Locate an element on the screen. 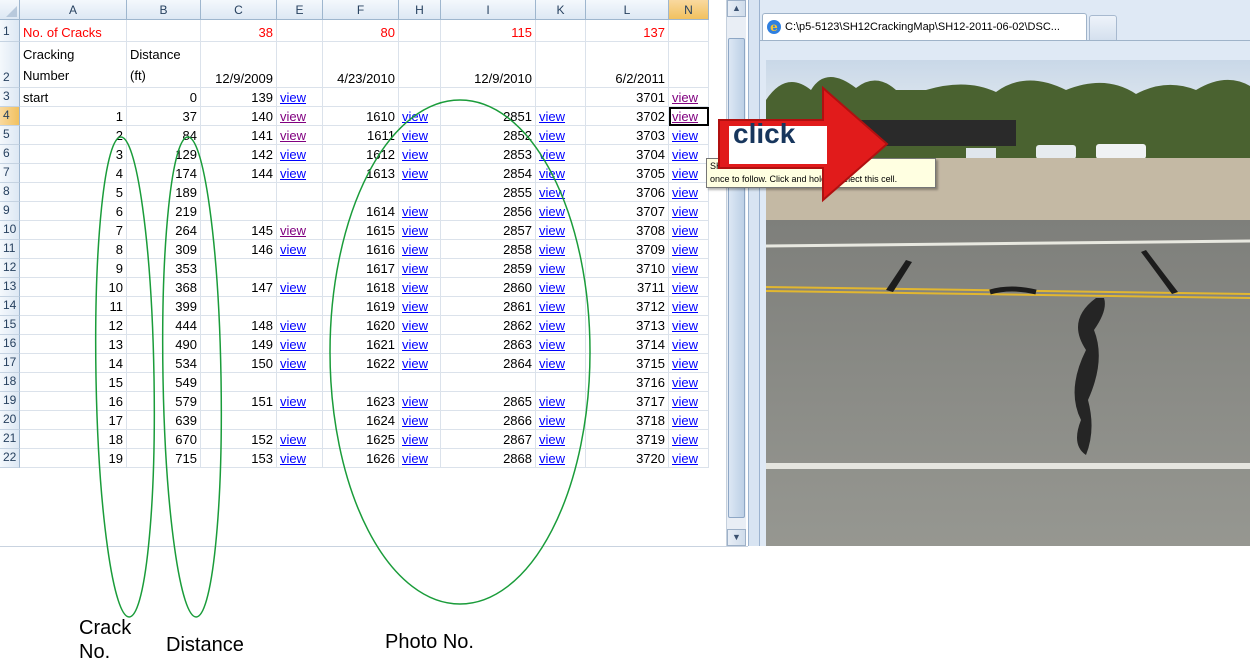 Image resolution: width=1250 pixels, height=671 pixels. sheet-cell: 149 is located at coordinates (239, 344).